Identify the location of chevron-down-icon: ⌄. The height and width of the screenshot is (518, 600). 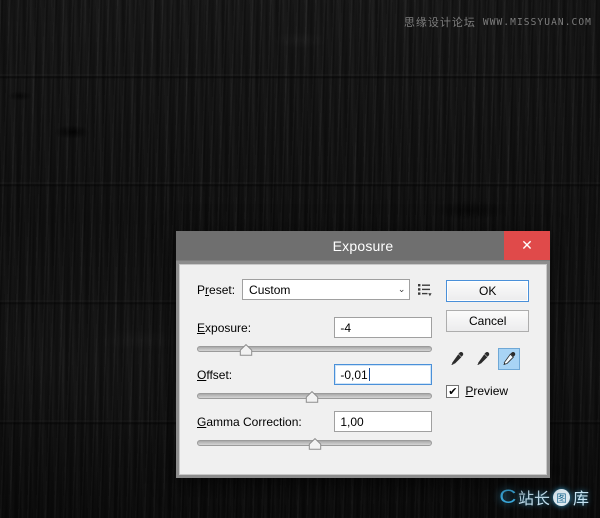
(401, 289).